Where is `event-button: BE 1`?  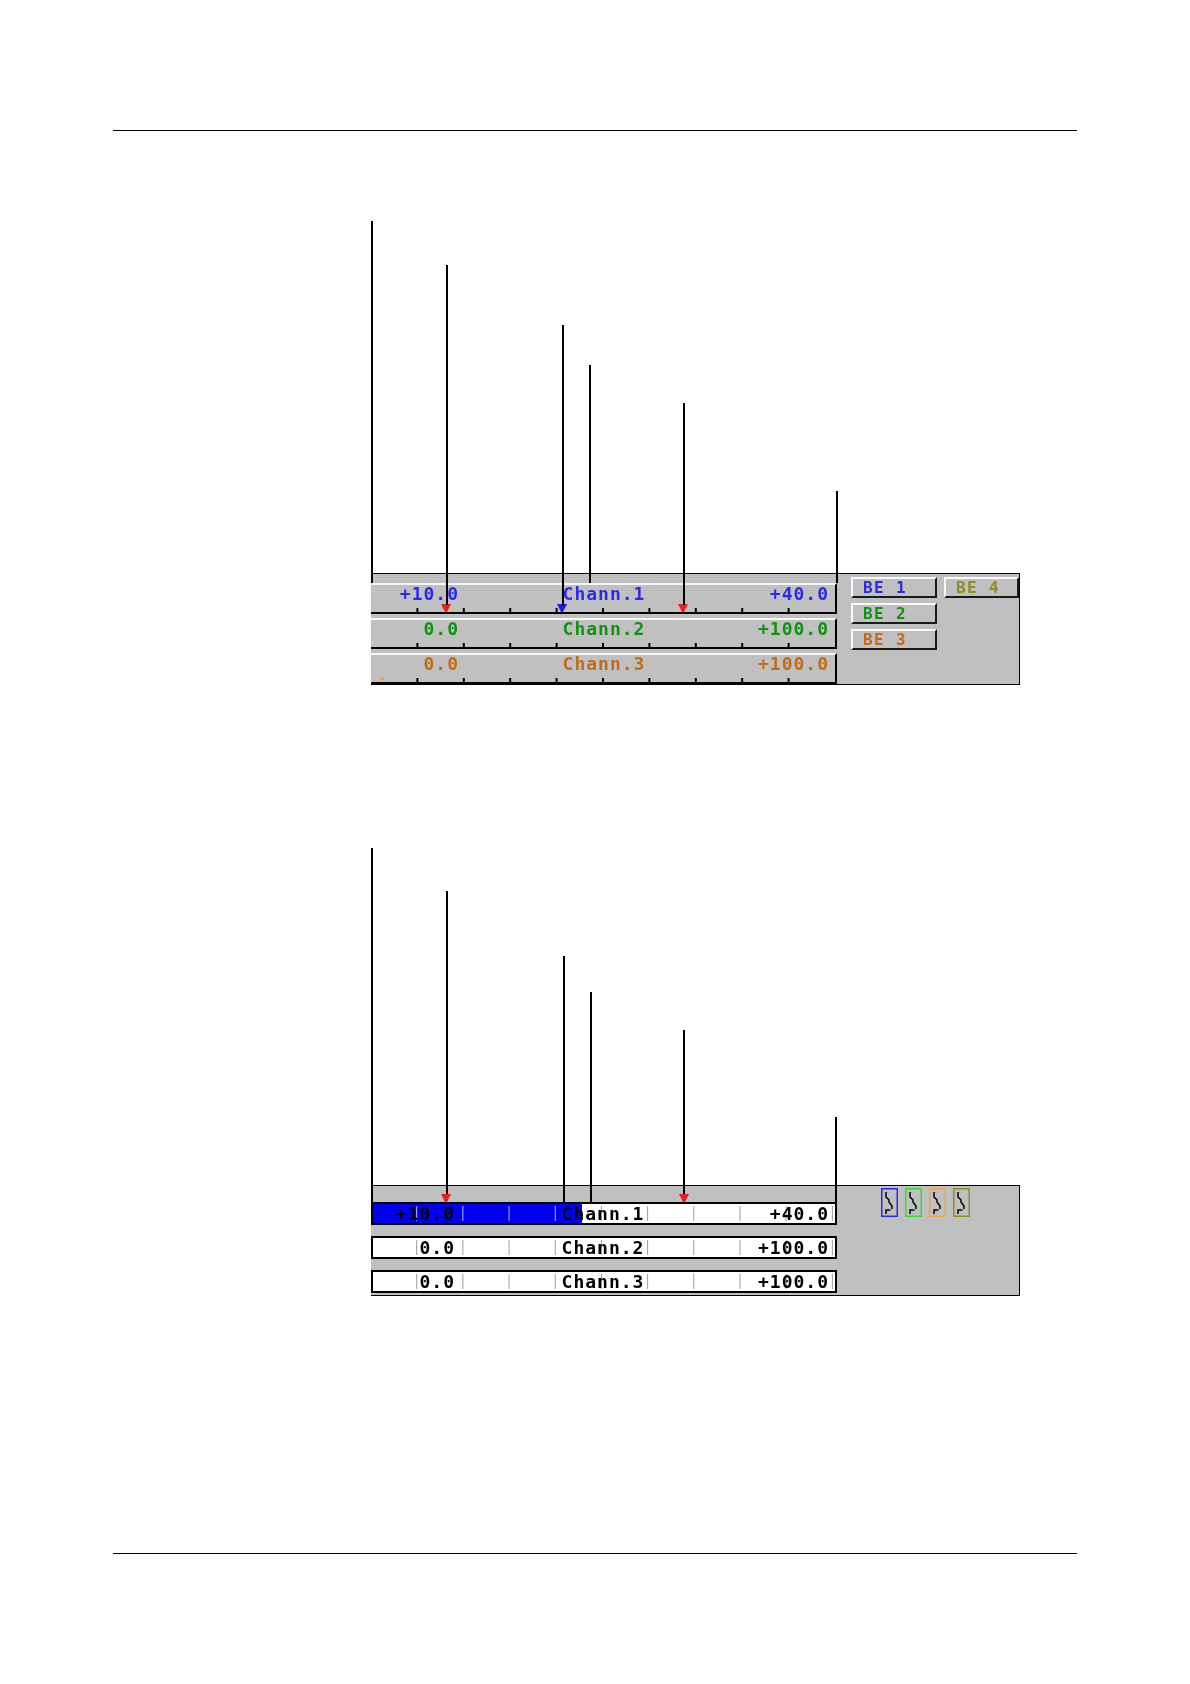
event-button: BE 1 is located at coordinates (894, 587).